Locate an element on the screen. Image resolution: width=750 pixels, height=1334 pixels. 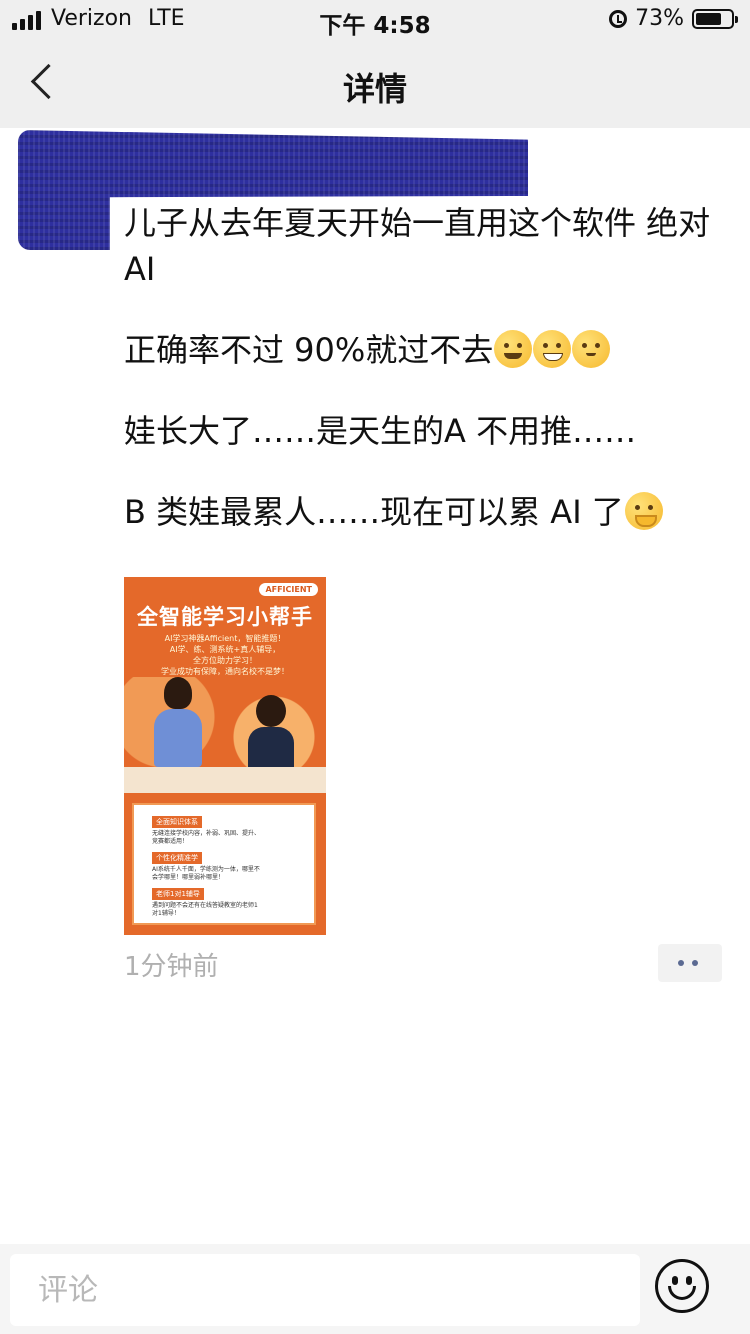
status-bar: Verizon LTE 下午 4:58 73% is located at coordinates (375, 20).